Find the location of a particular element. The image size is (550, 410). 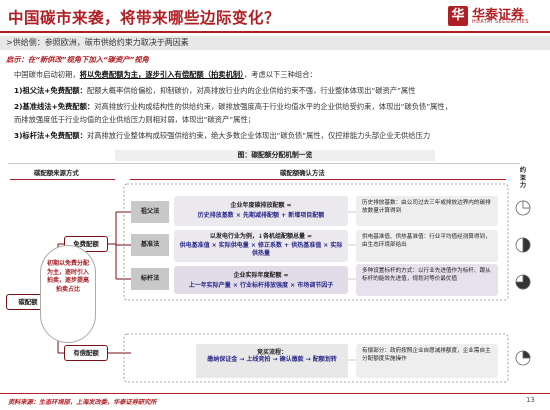

transition-text: 初期以免费分配为主，逐时引入拍卖，逐步提高拍卖占比 is located at coordinates (67, 276).